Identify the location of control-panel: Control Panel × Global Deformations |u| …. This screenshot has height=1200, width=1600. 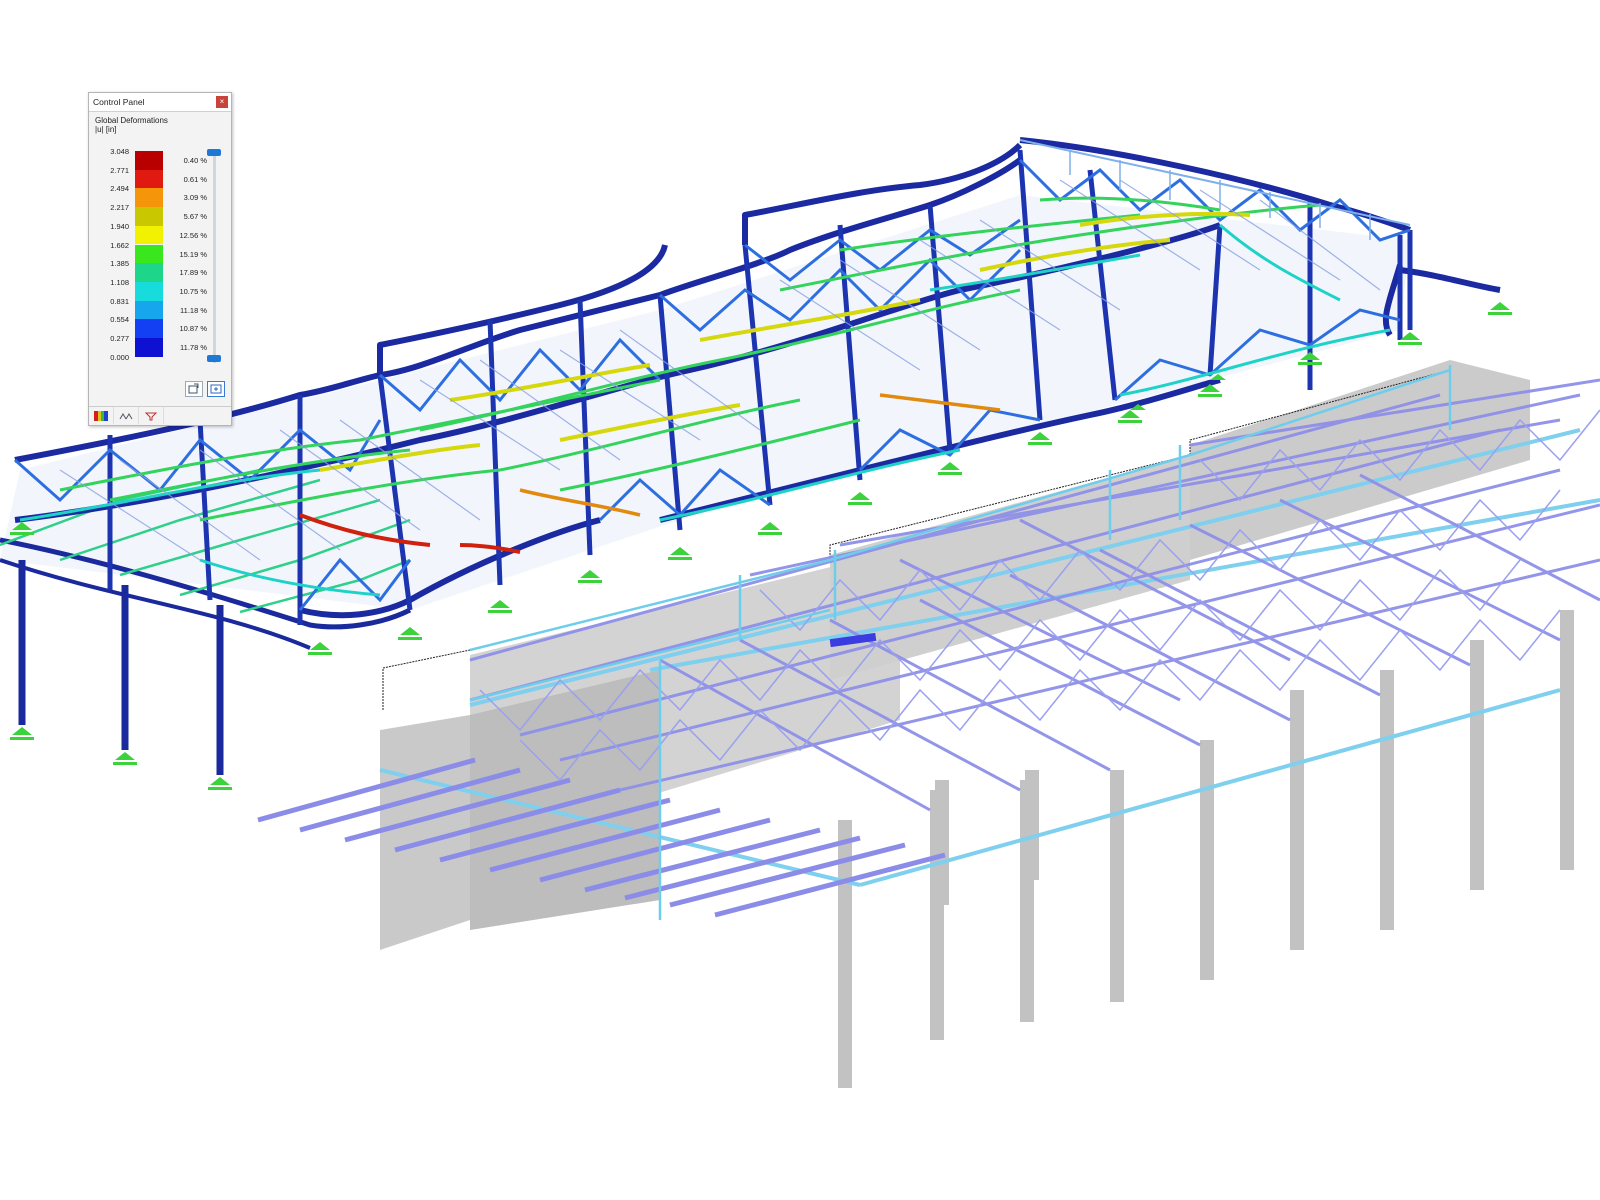
(160, 259).